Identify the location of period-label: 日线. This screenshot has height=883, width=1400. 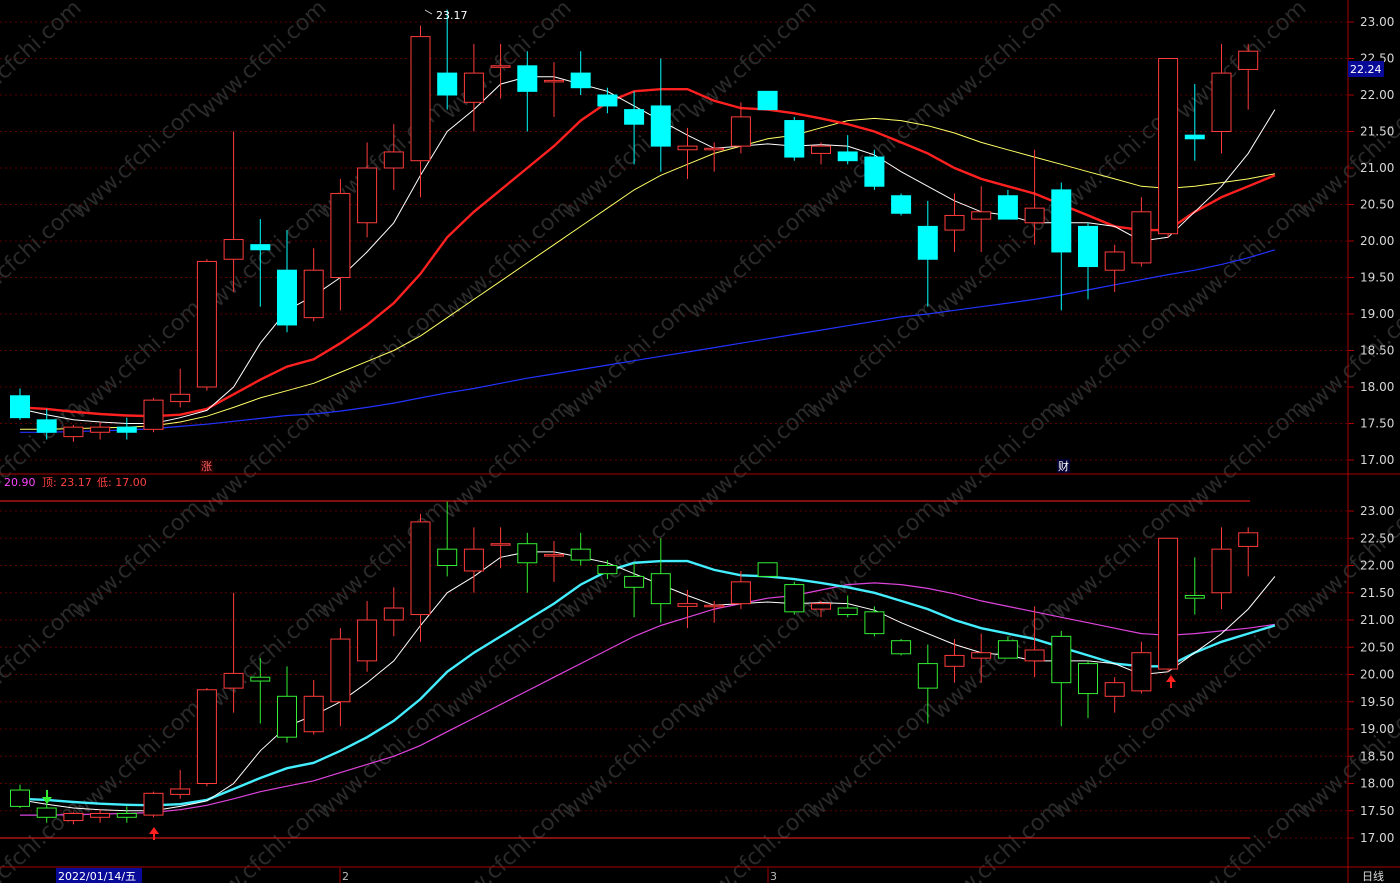
(1373, 876).